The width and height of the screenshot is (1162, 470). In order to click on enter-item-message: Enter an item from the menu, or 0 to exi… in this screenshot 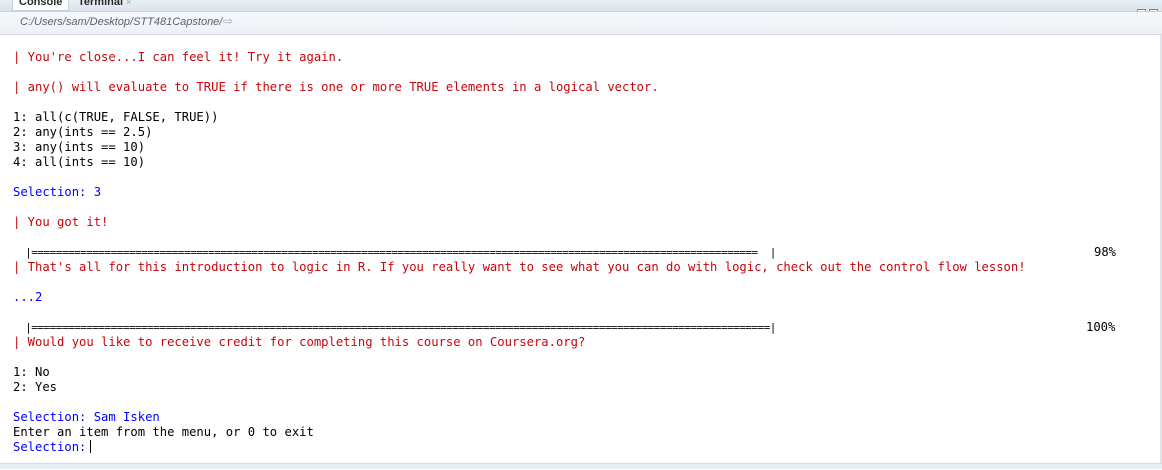, I will do `click(163, 432)`.